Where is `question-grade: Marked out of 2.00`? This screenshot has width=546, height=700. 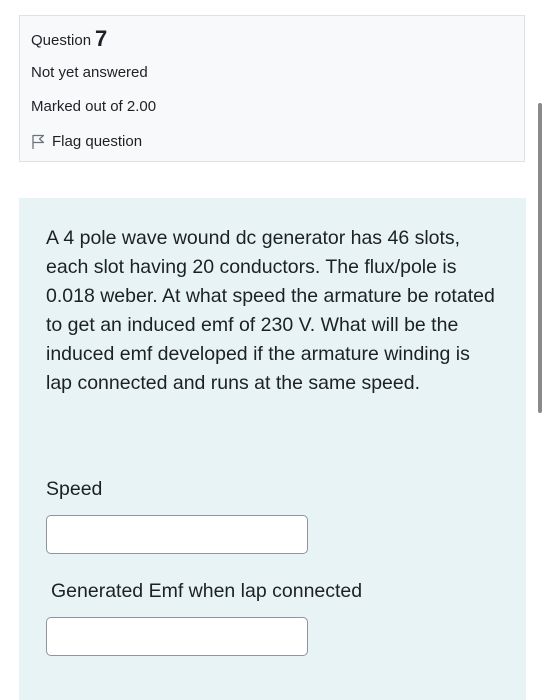 question-grade: Marked out of 2.00 is located at coordinates (94, 106).